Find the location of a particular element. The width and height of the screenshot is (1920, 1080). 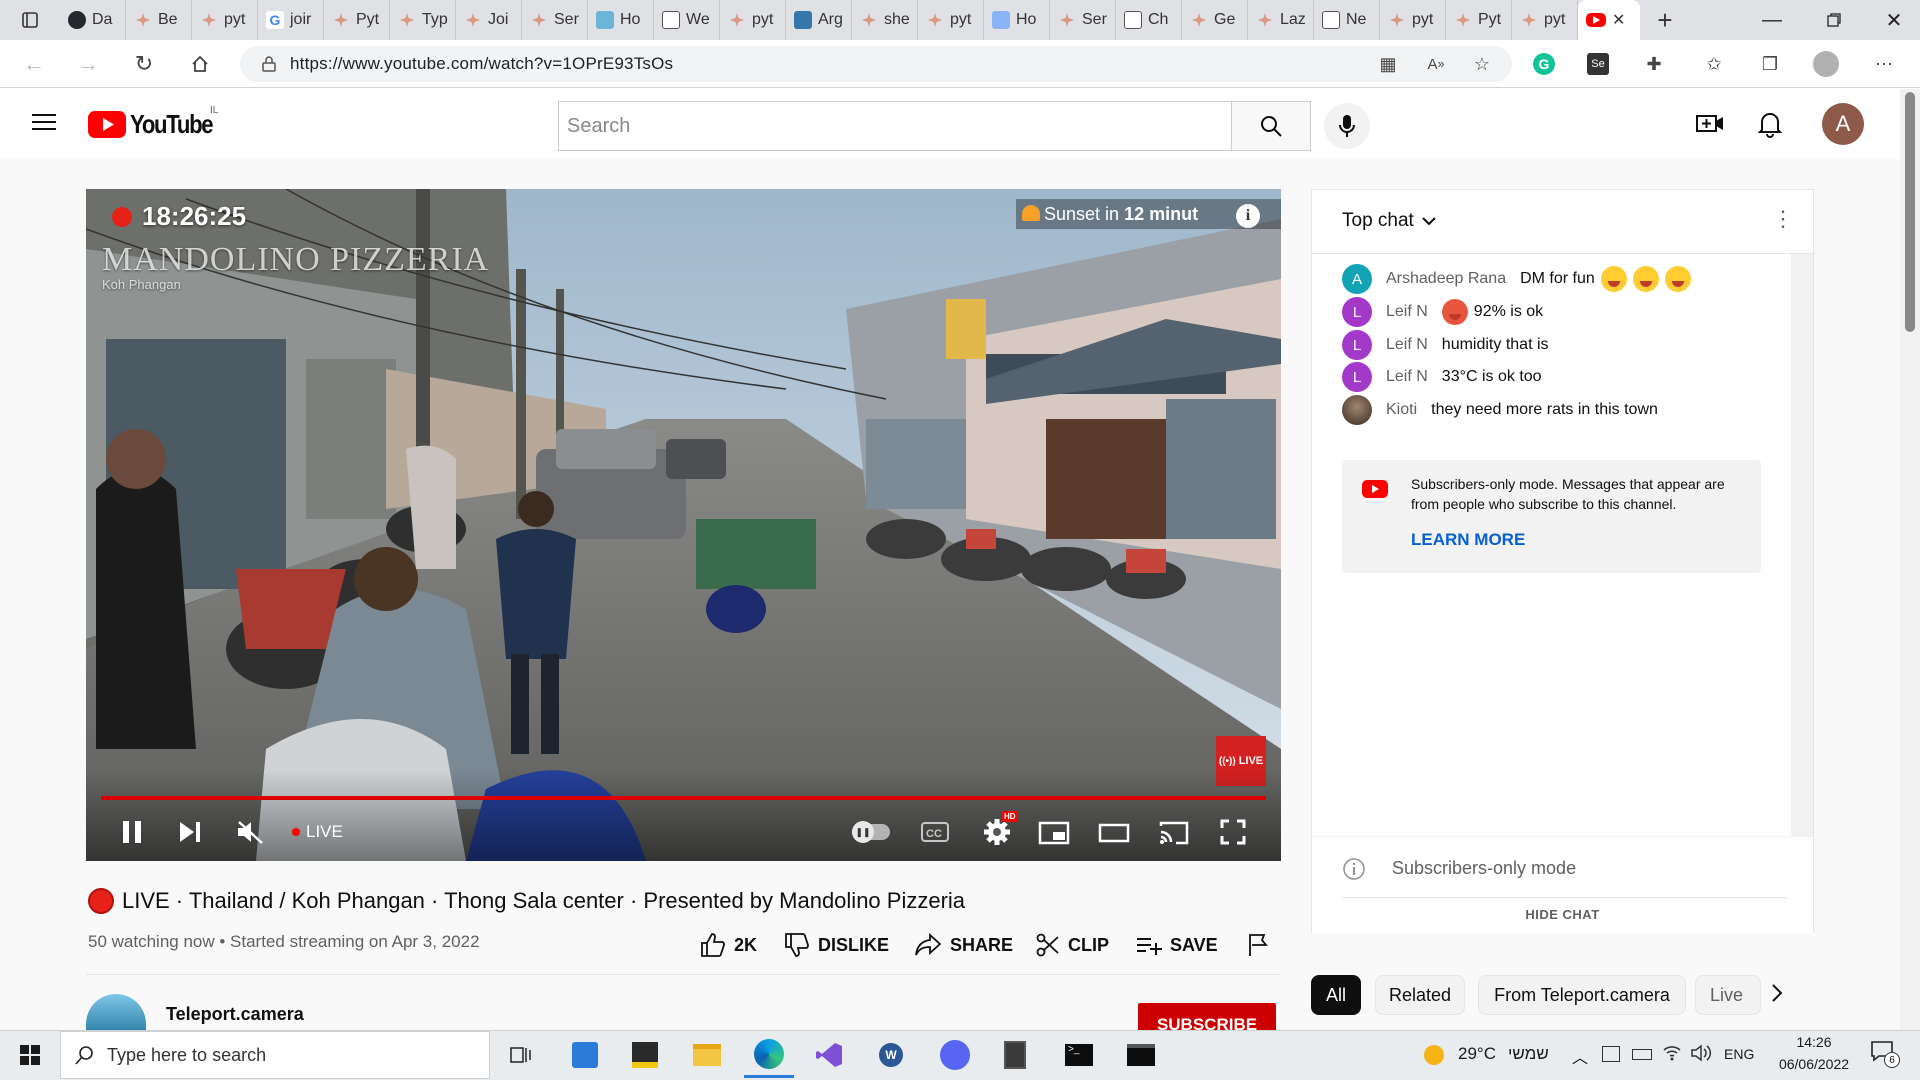

browser-tab: Laz is located at coordinates (1281, 20).